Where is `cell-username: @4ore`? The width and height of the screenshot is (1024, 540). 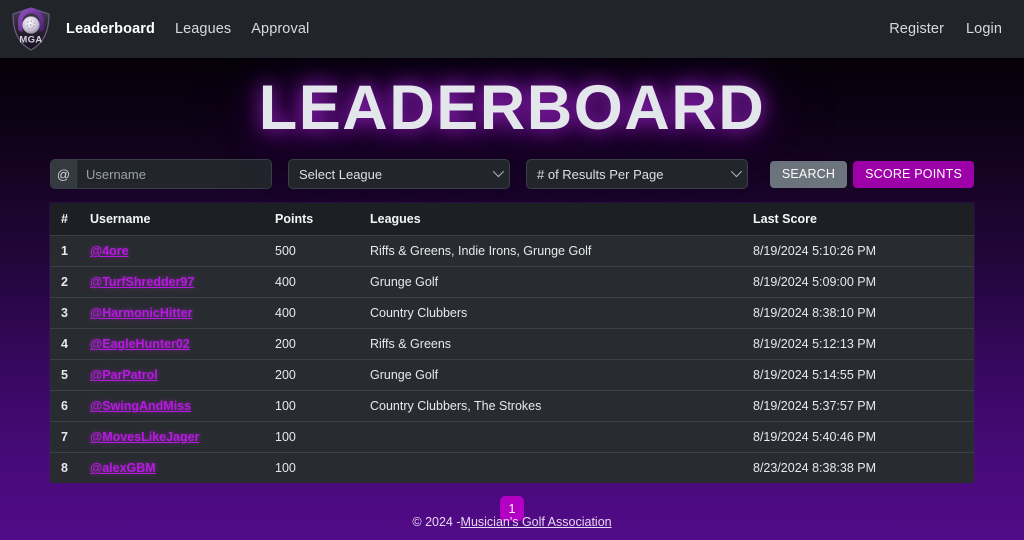 cell-username: @4ore is located at coordinates (182, 251).